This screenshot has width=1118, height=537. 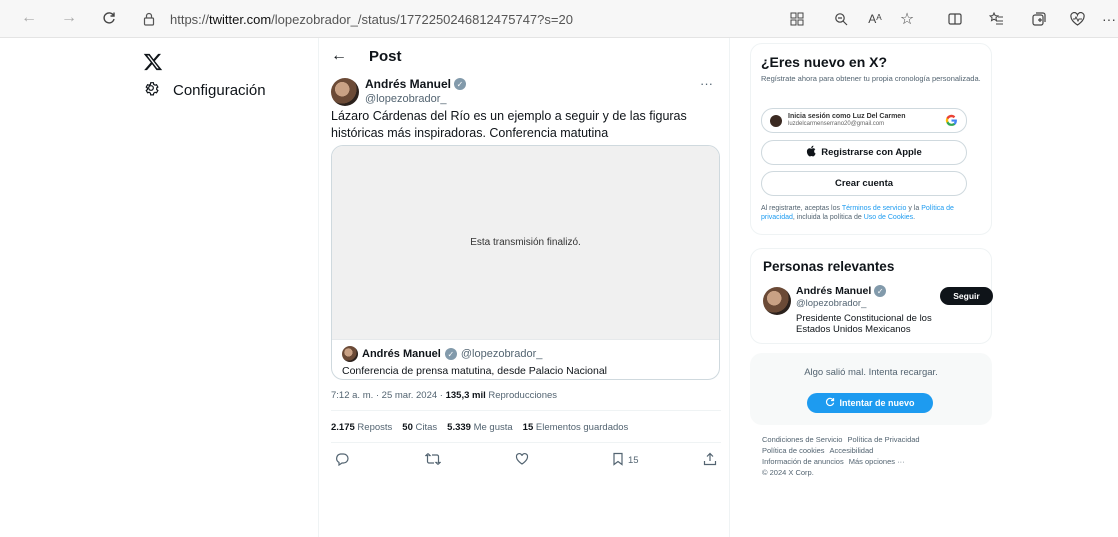 What do you see at coordinates (501, 354) in the screenshot?
I see `broadcast-host-handle: @lopezobrador_` at bounding box center [501, 354].